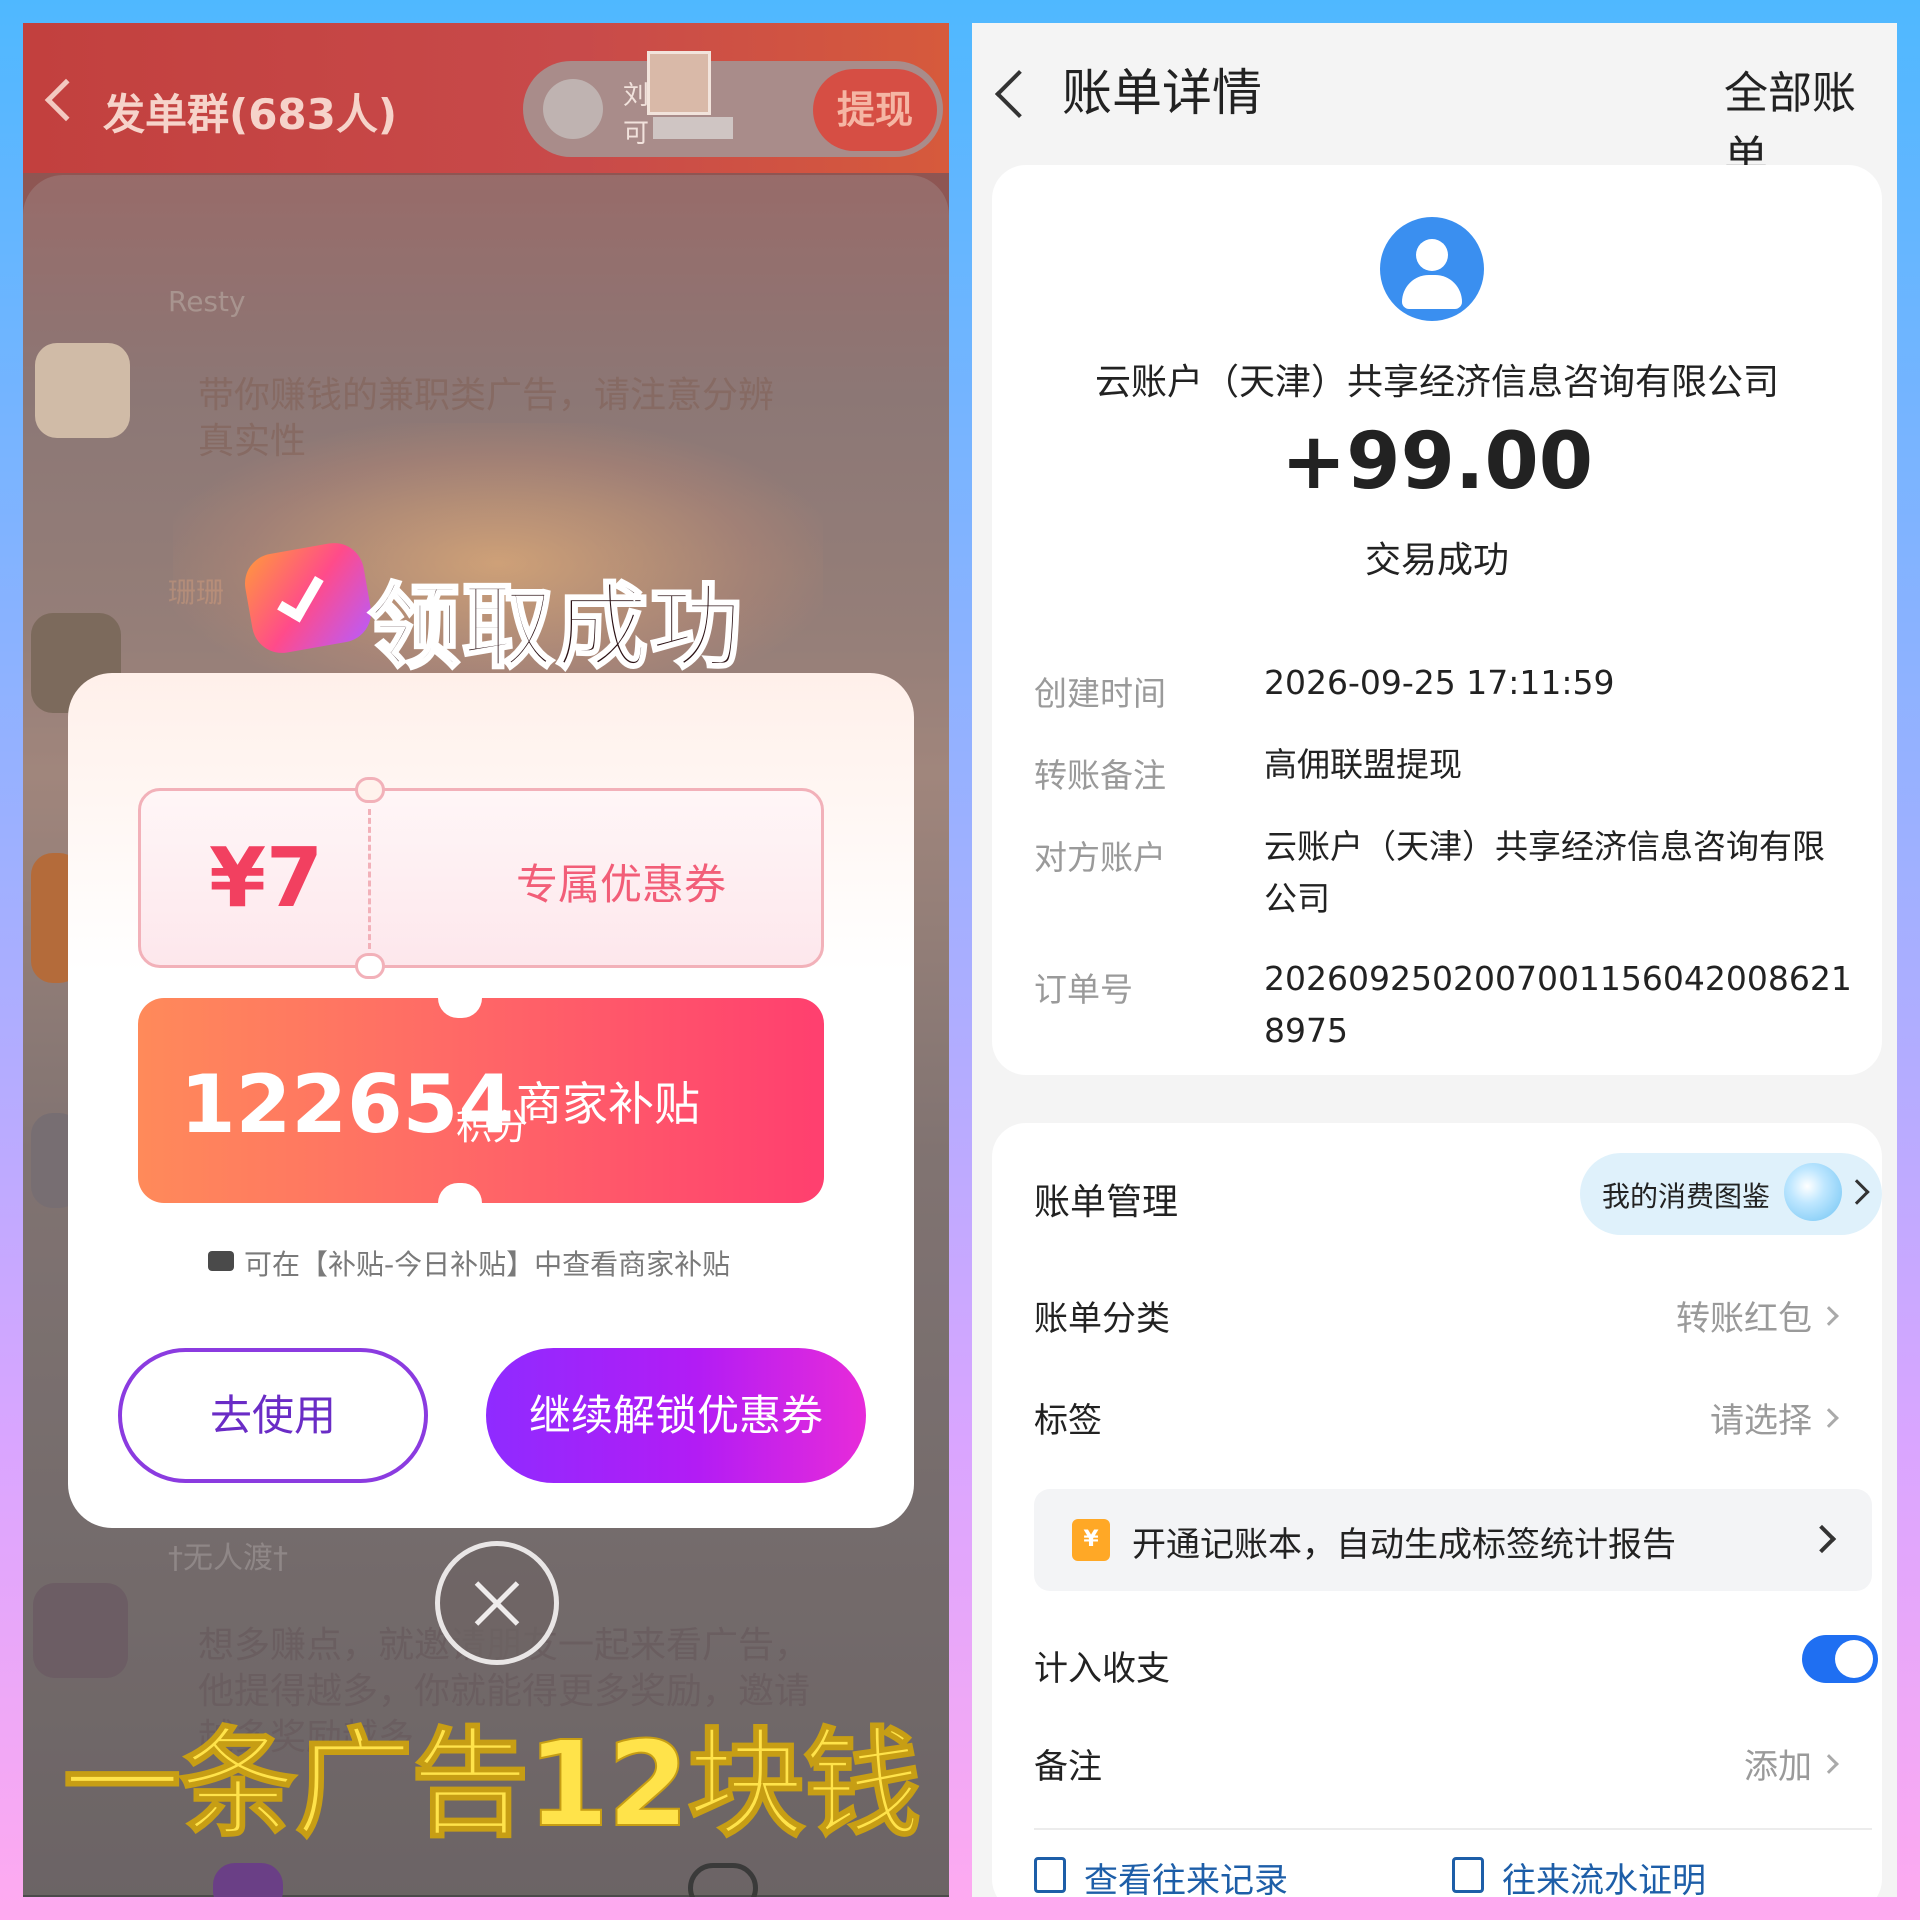 This screenshot has width=1920, height=1920. Describe the element at coordinates (875, 110) in the screenshot. I see `withdraw-button: 提现` at that location.